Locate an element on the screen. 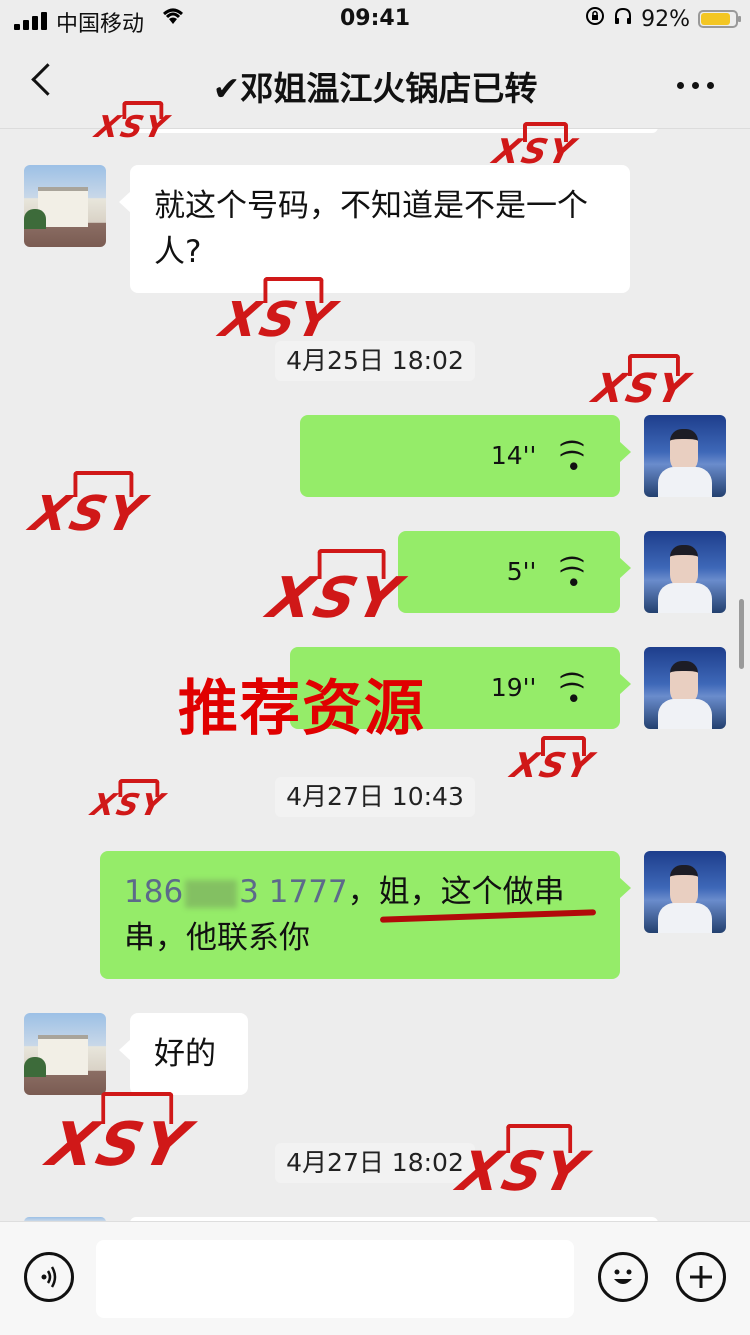 This screenshot has width=750, height=1335. message-bubble-incoming: 好的 is located at coordinates (183, 1054).